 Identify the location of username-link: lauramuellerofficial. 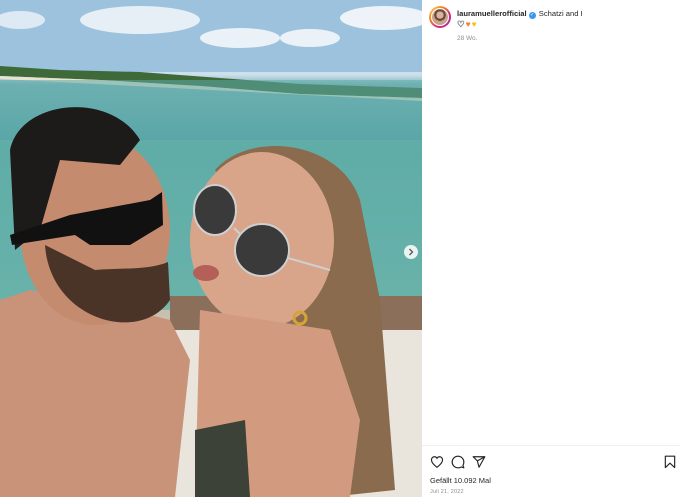
(492, 13).